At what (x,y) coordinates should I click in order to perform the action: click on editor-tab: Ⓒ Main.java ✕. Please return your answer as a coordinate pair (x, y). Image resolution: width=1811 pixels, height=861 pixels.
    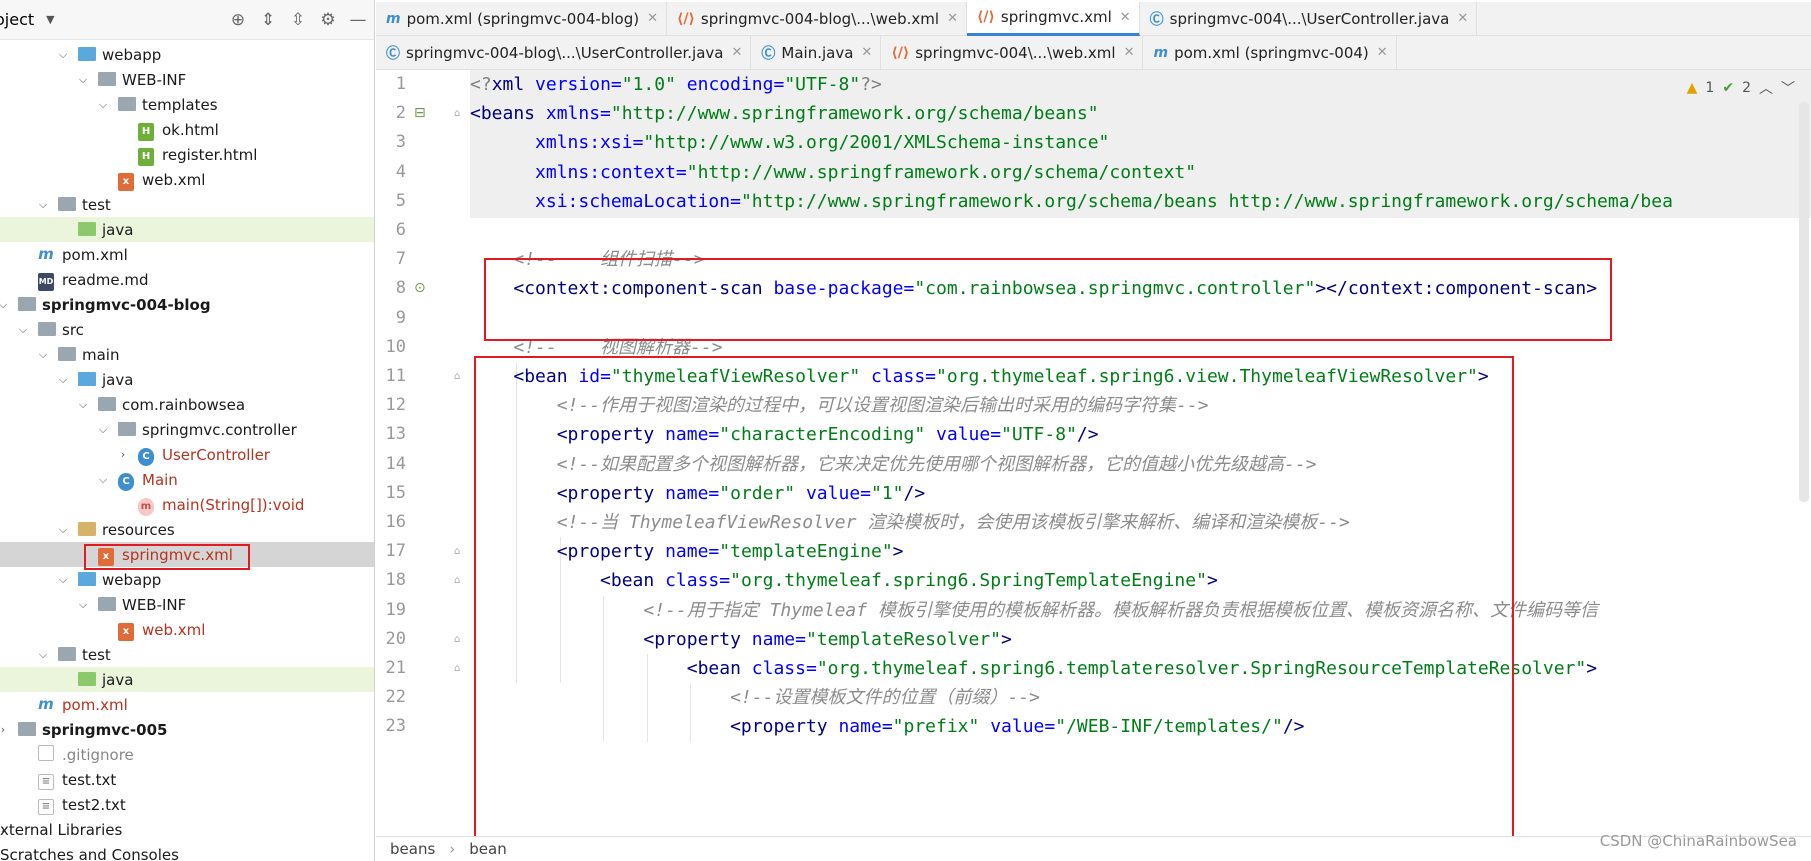
    Looking at the image, I should click on (816, 52).